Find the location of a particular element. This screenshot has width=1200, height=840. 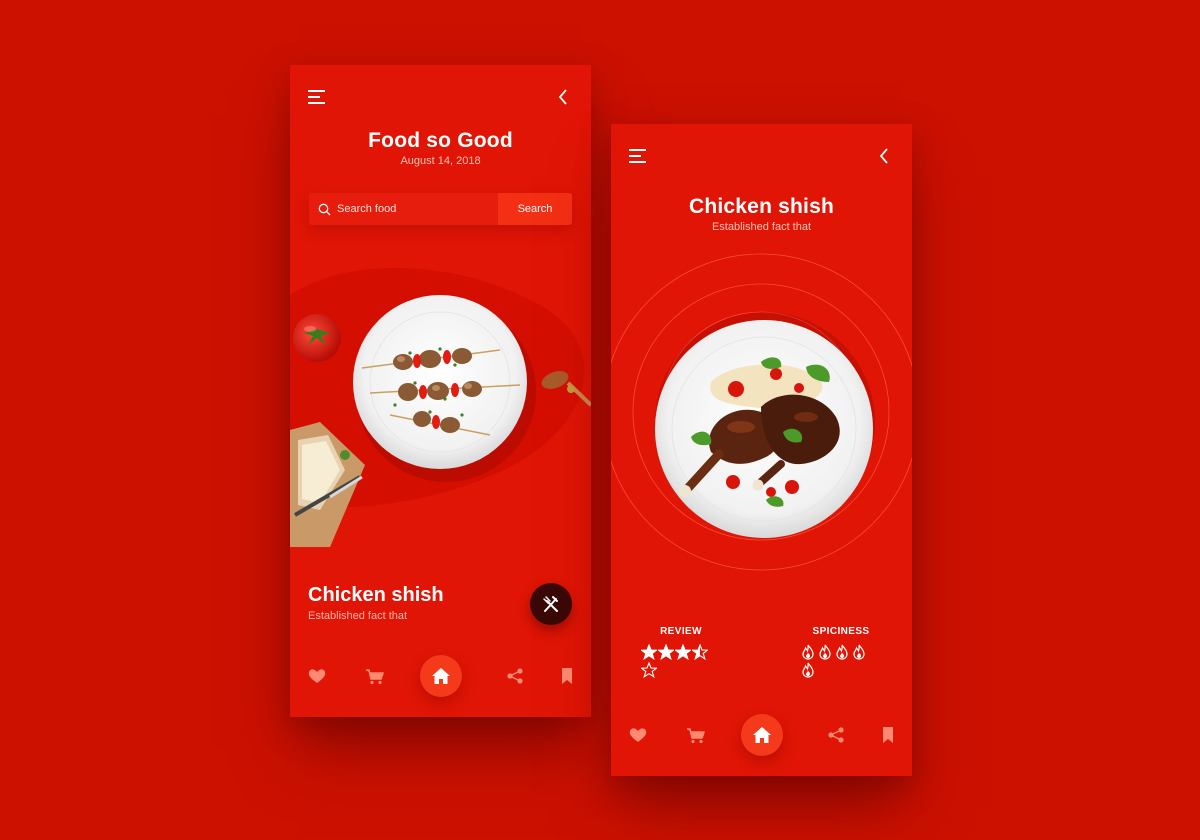

dish-title: Chicken shish is located at coordinates (761, 206).